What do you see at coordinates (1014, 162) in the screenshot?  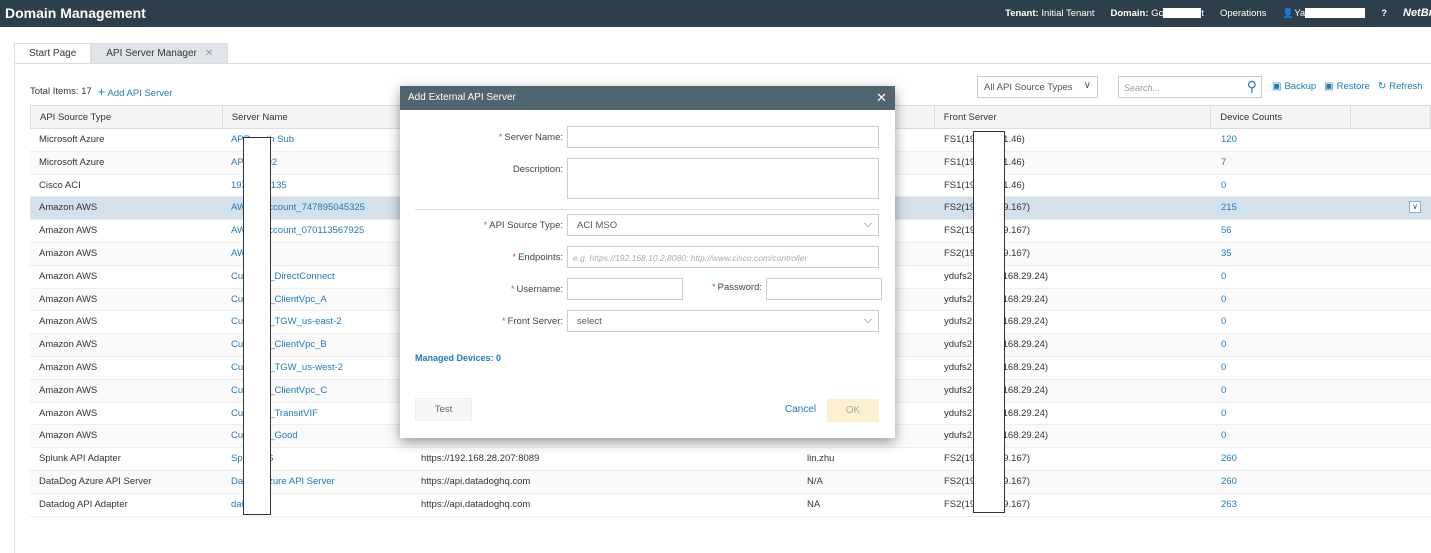 I see `front-server-end: 1.46)` at bounding box center [1014, 162].